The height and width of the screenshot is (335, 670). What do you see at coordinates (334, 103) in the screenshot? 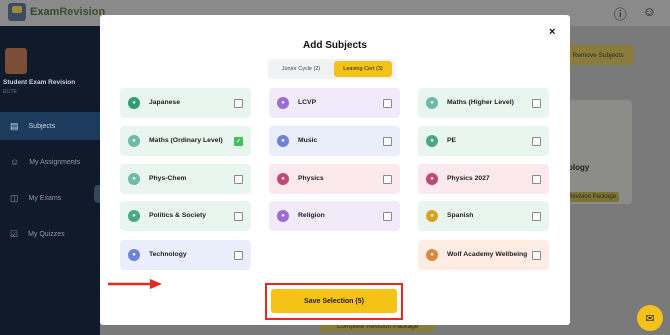
I see `subject-card-lcvp: ● LCVP` at bounding box center [334, 103].